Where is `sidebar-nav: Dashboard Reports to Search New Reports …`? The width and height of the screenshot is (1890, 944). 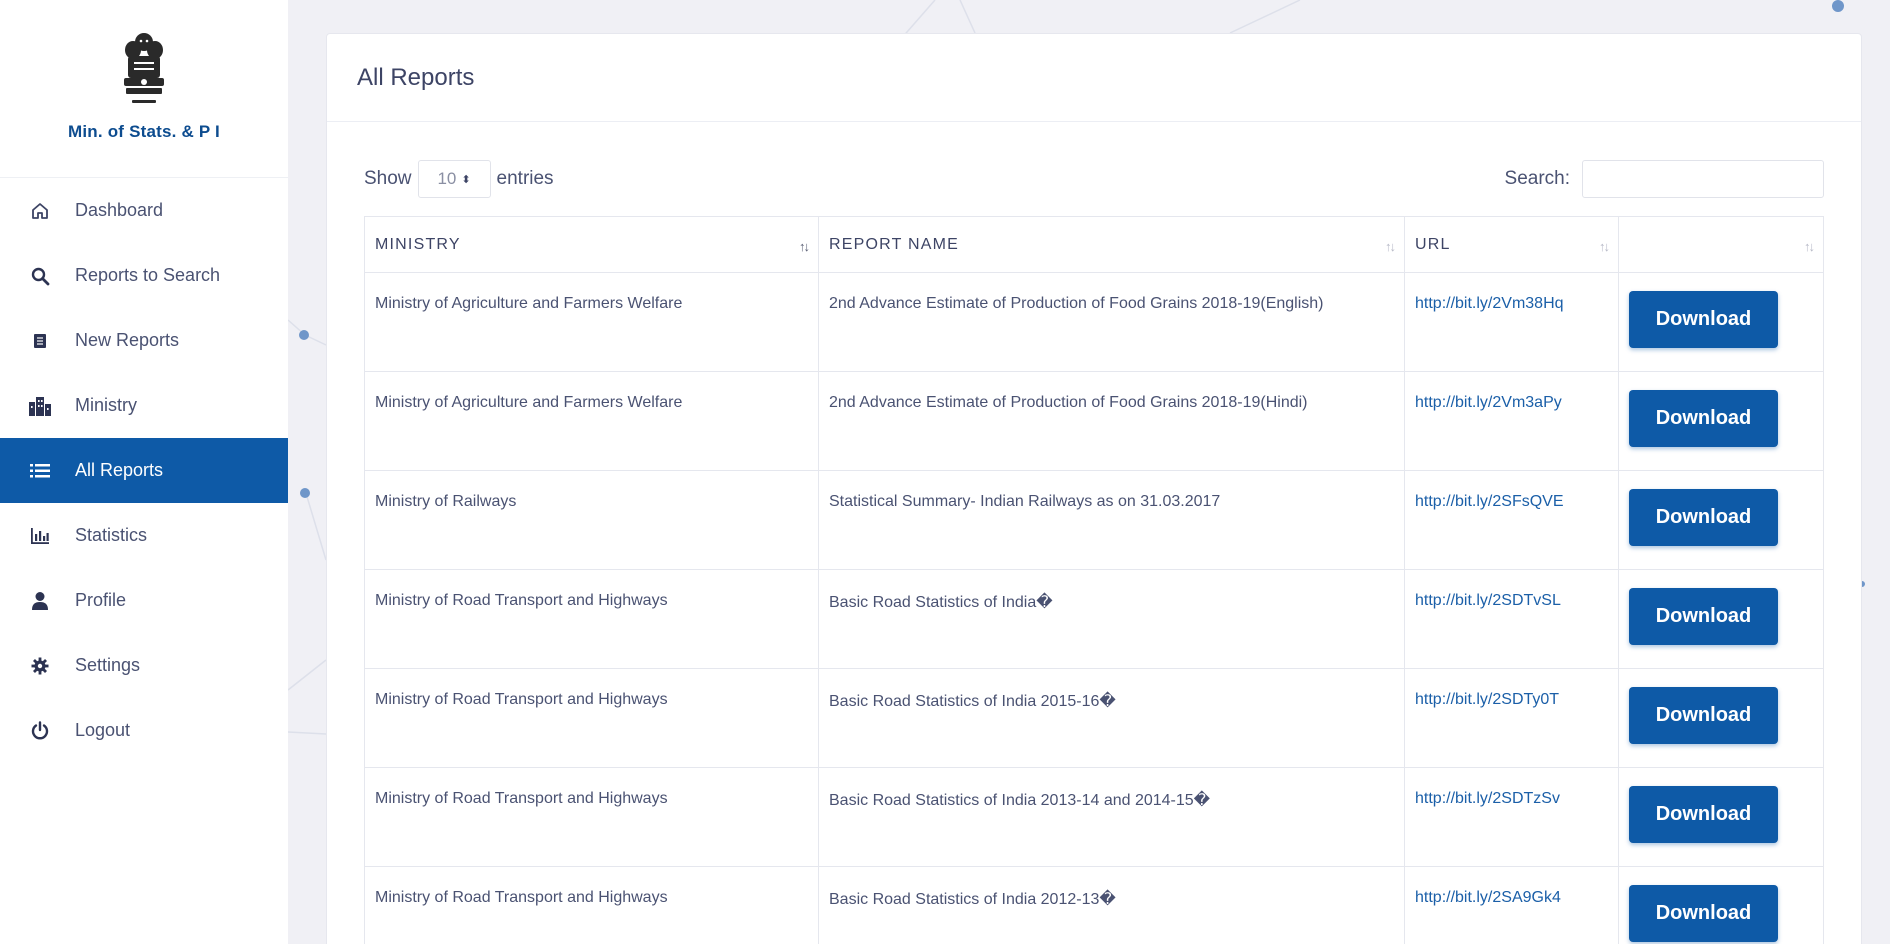 sidebar-nav: Dashboard Reports to Search New Reports … is located at coordinates (144, 470).